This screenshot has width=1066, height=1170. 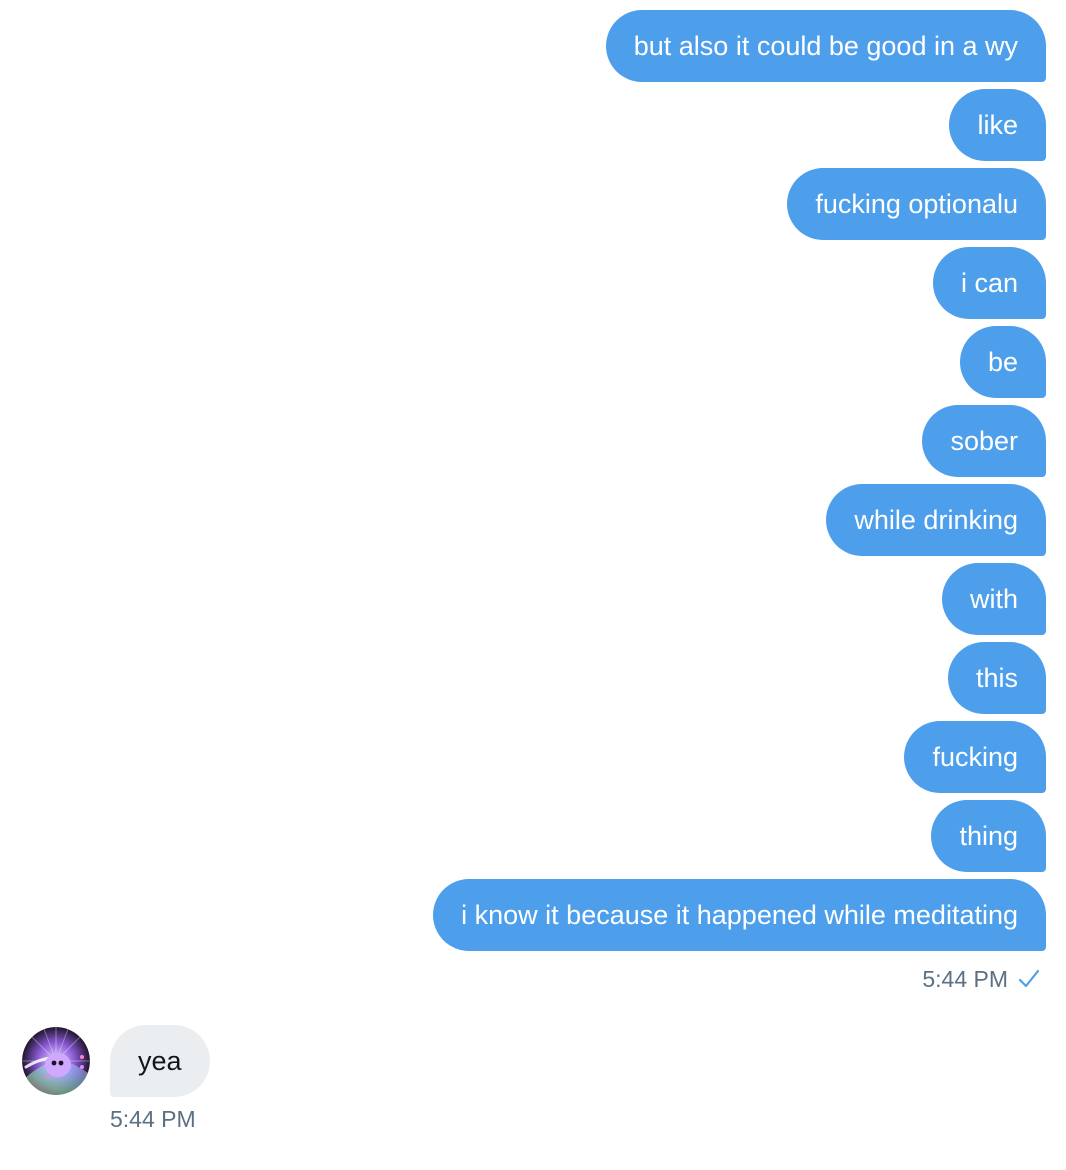 What do you see at coordinates (825, 46) in the screenshot?
I see `sent-message-bubble: but also it could be good in a wy` at bounding box center [825, 46].